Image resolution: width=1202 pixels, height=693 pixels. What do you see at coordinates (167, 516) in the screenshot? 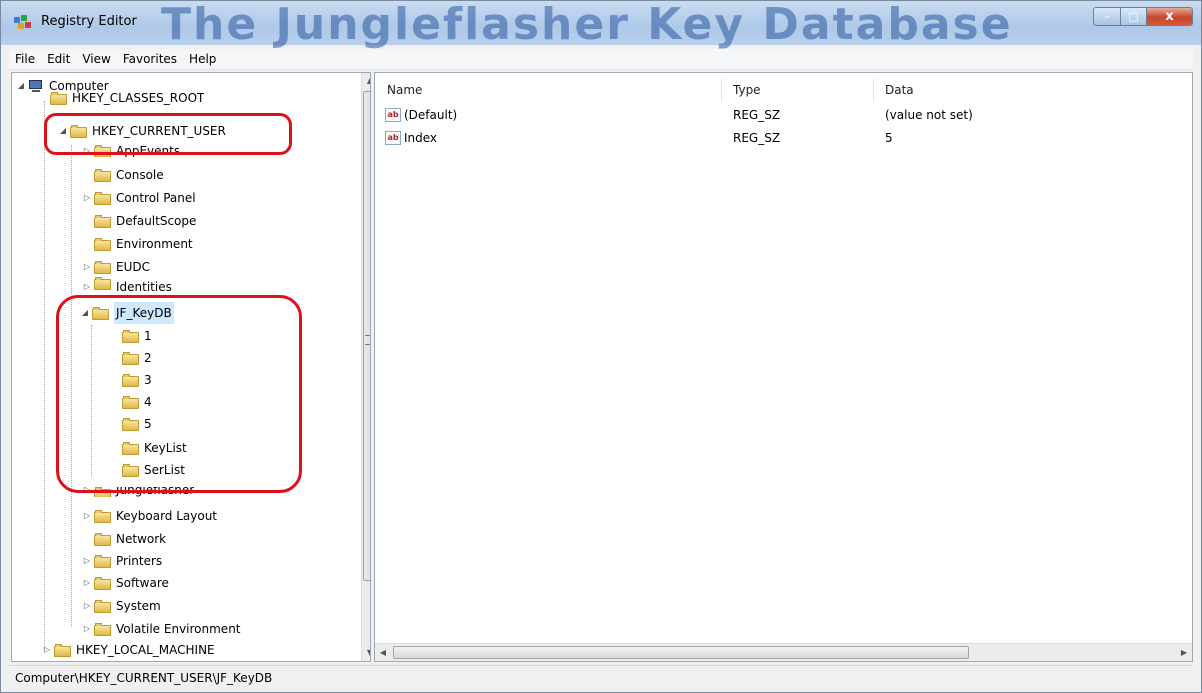
I see `tree-node-label: Keyboard Layout` at bounding box center [167, 516].